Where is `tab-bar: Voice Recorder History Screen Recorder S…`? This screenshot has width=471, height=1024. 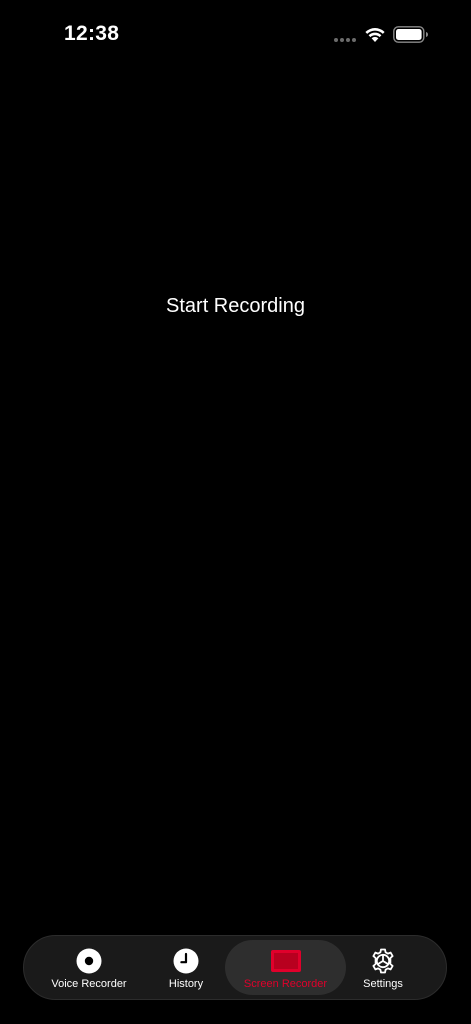 tab-bar: Voice Recorder History Screen Recorder S… is located at coordinates (235, 967).